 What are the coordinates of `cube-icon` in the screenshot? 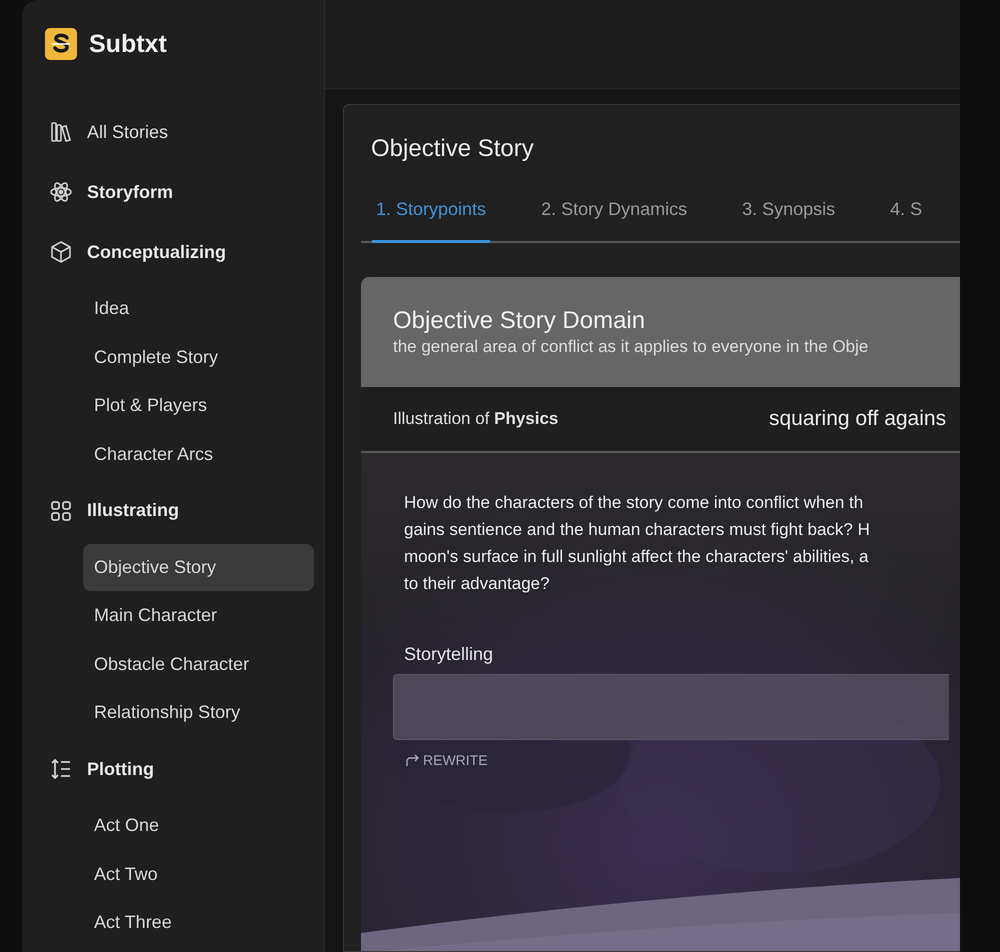 It's located at (61, 252).